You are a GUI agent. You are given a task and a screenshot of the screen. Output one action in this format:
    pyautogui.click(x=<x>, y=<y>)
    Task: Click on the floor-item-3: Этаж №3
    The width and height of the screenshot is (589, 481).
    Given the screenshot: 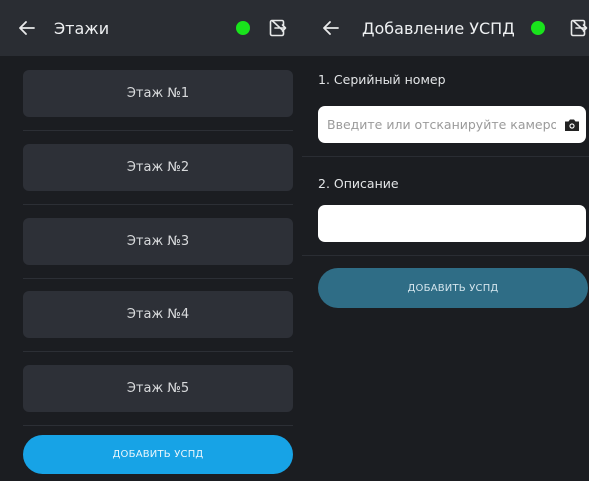 What is the action you would take?
    pyautogui.click(x=158, y=241)
    